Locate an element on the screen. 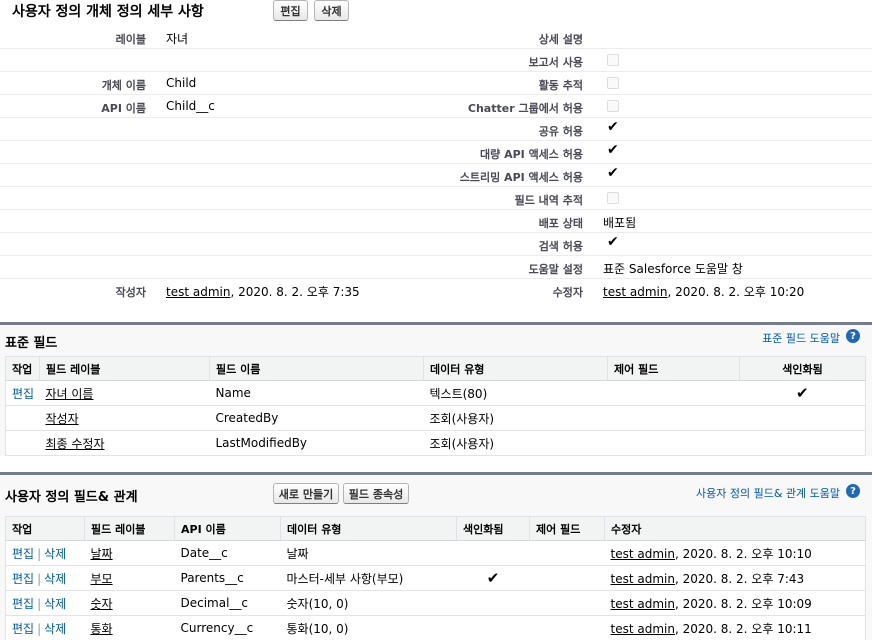 This screenshot has width=872, height=640. page-title: 사용자 정의 개체 정의 세부 사항 is located at coordinates (108, 12).